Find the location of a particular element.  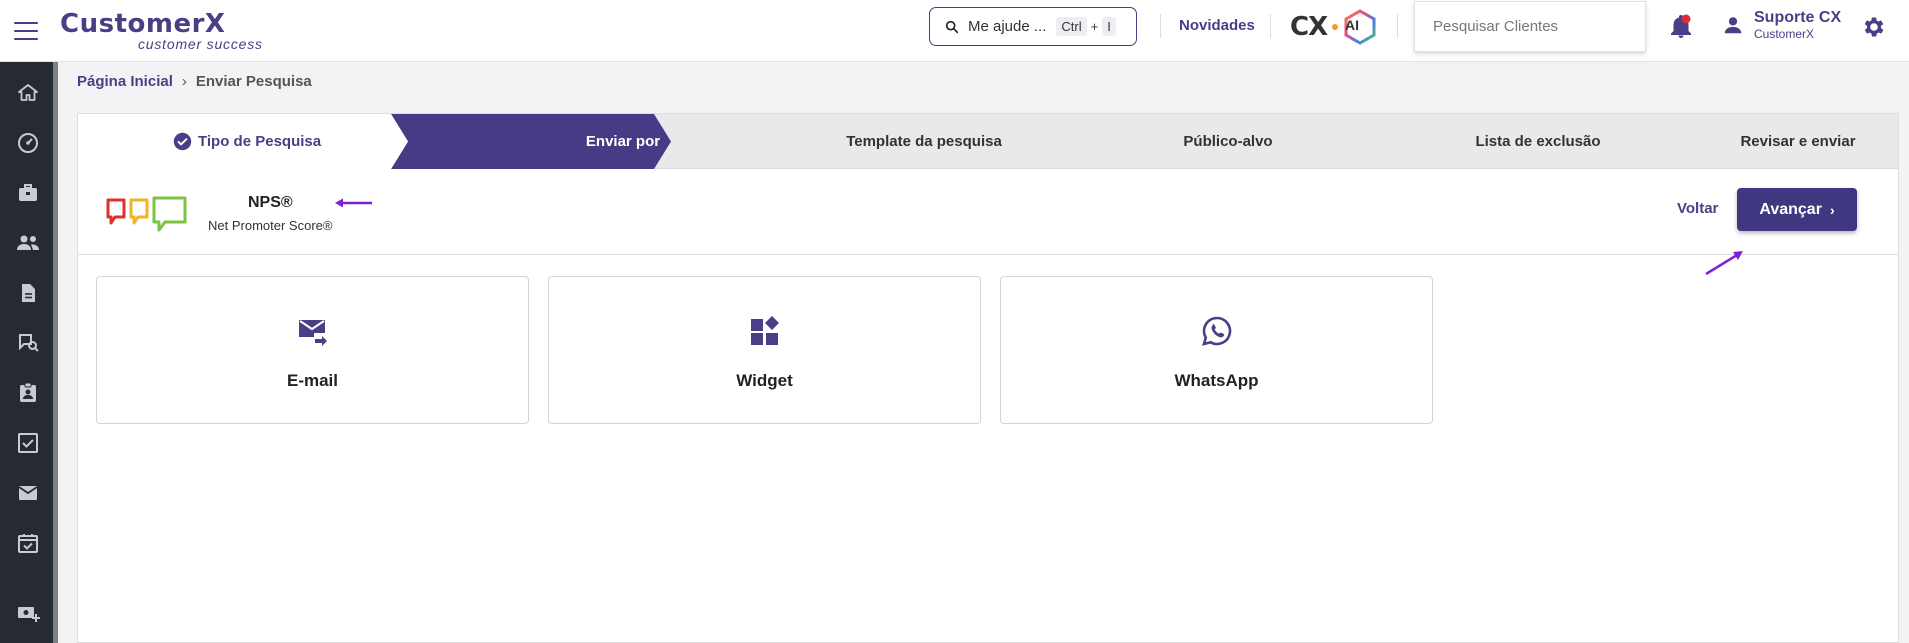

step-label: Template da pesquisa is located at coordinates (924, 141).